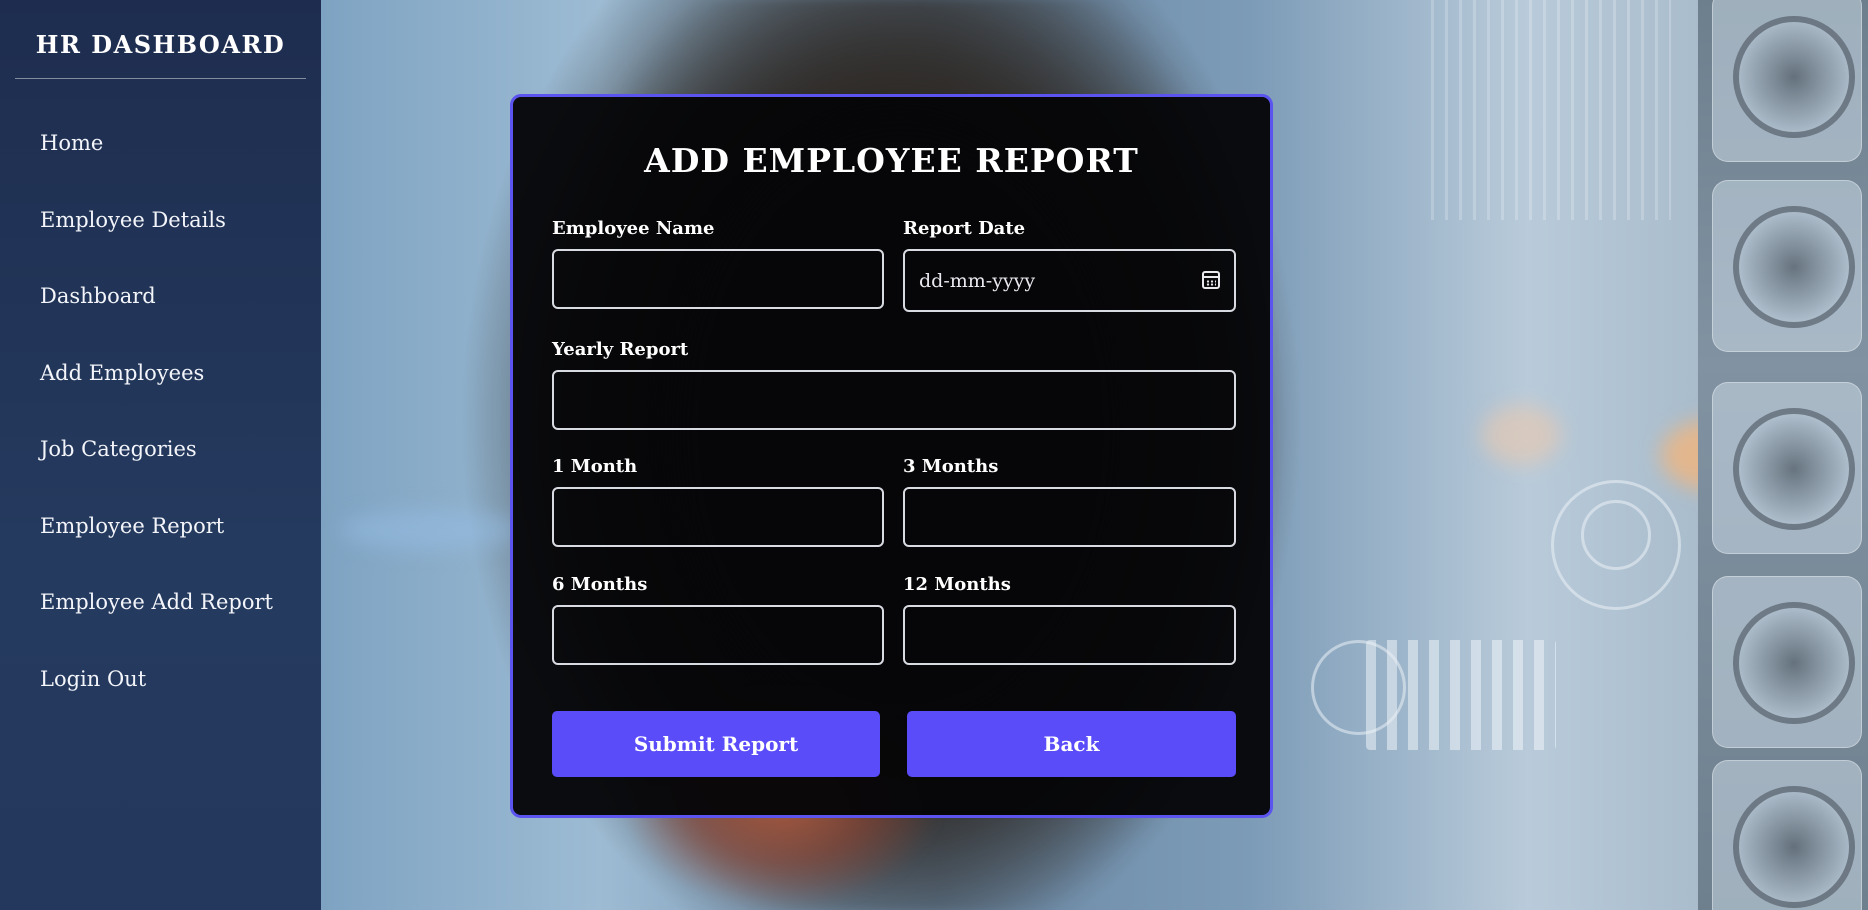  I want to click on sidebar-item-login-out: Login Out, so click(160, 679).